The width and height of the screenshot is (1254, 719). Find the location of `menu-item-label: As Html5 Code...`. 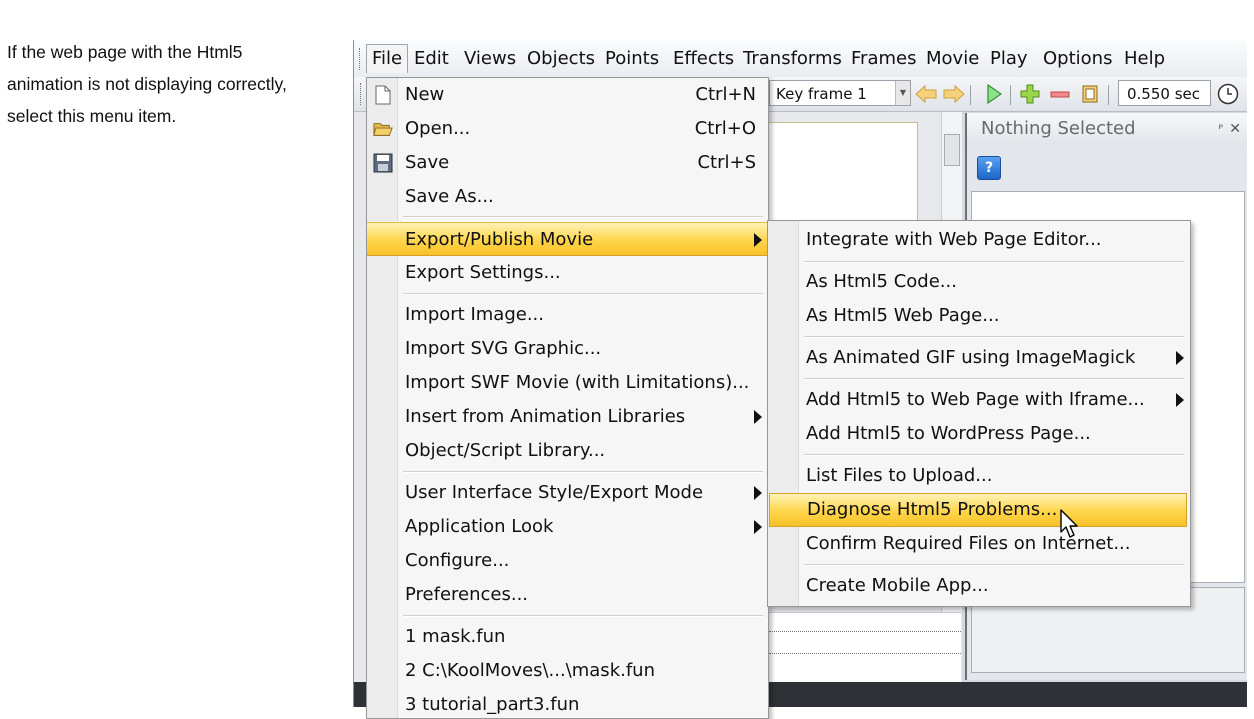

menu-item-label: As Html5 Code... is located at coordinates (881, 281).